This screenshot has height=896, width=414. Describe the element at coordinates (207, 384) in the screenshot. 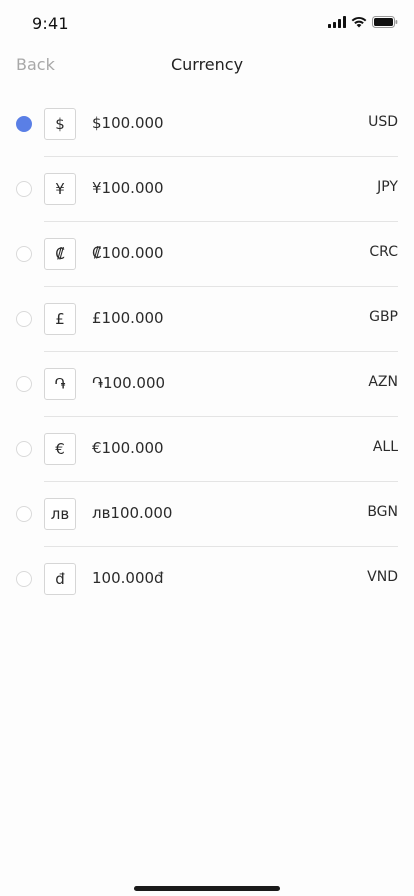

I see `currency-row-azn: ֏ ֏100.000 AZN` at that location.